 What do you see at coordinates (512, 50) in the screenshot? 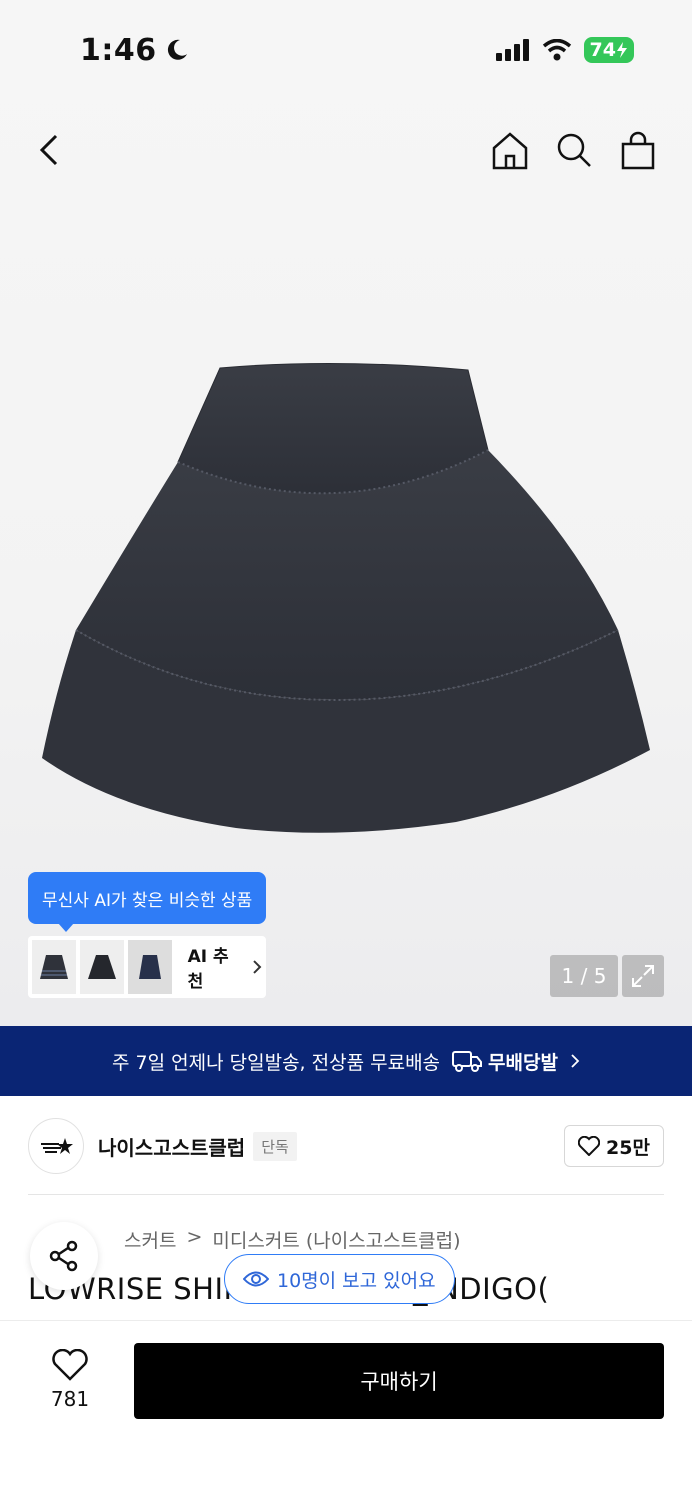
I see `signal-icon` at bounding box center [512, 50].